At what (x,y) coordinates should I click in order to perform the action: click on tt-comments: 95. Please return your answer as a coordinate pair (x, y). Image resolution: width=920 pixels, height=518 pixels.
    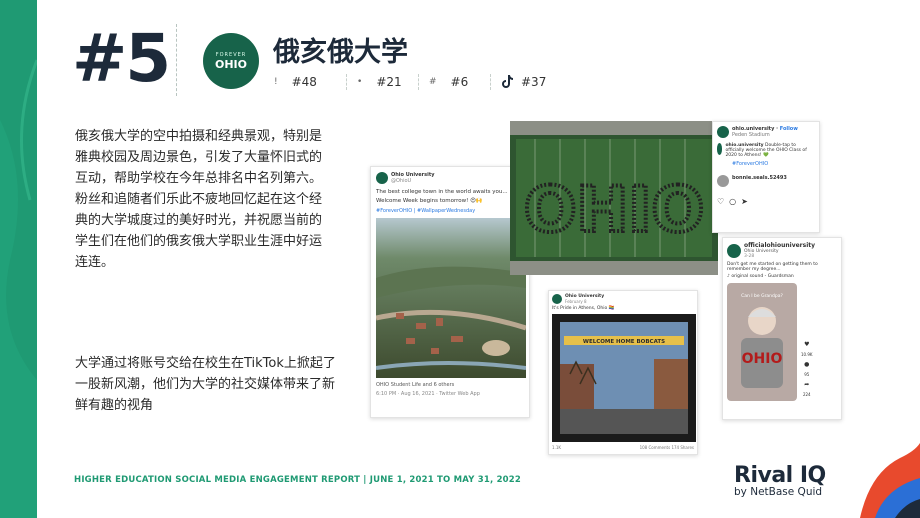
    Looking at the image, I should click on (807, 374).